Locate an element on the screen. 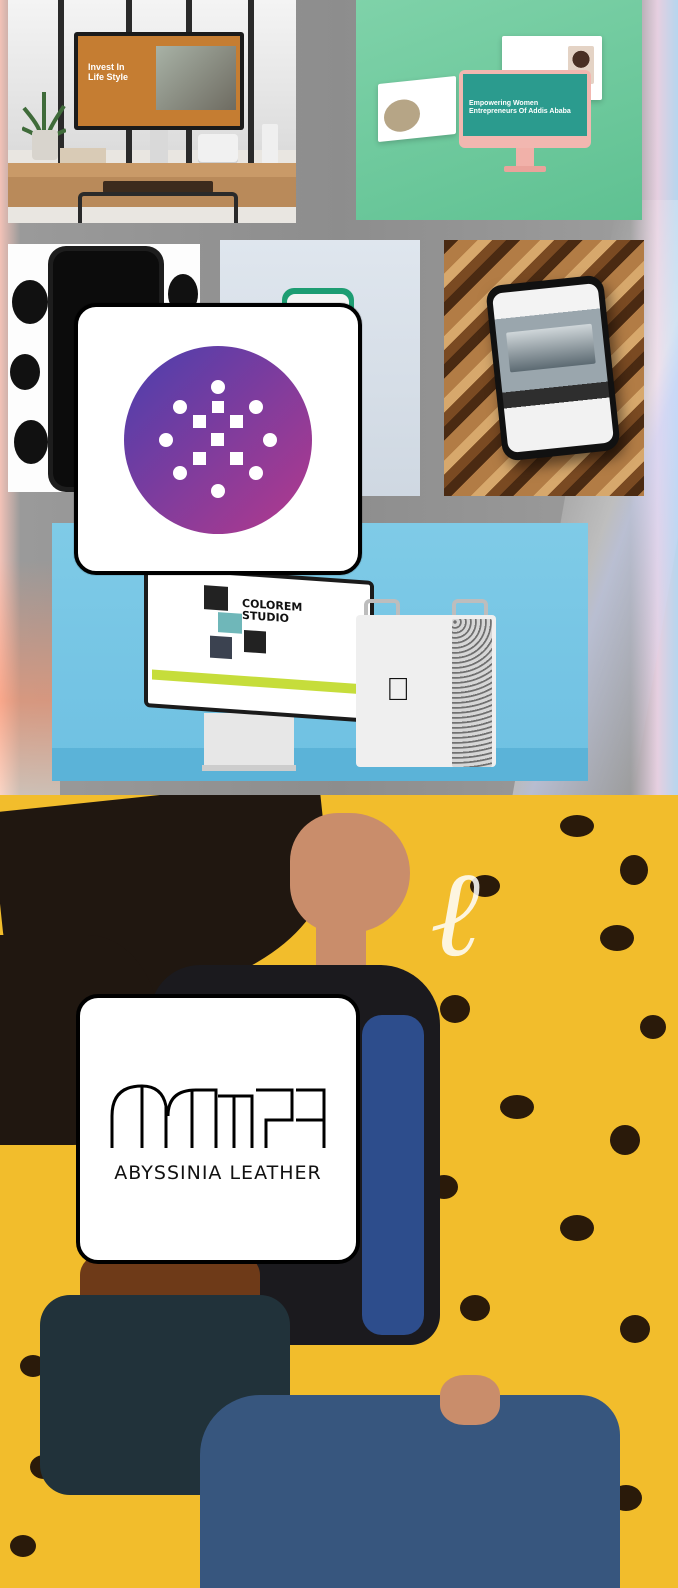  imac-stand is located at coordinates (525, 158).